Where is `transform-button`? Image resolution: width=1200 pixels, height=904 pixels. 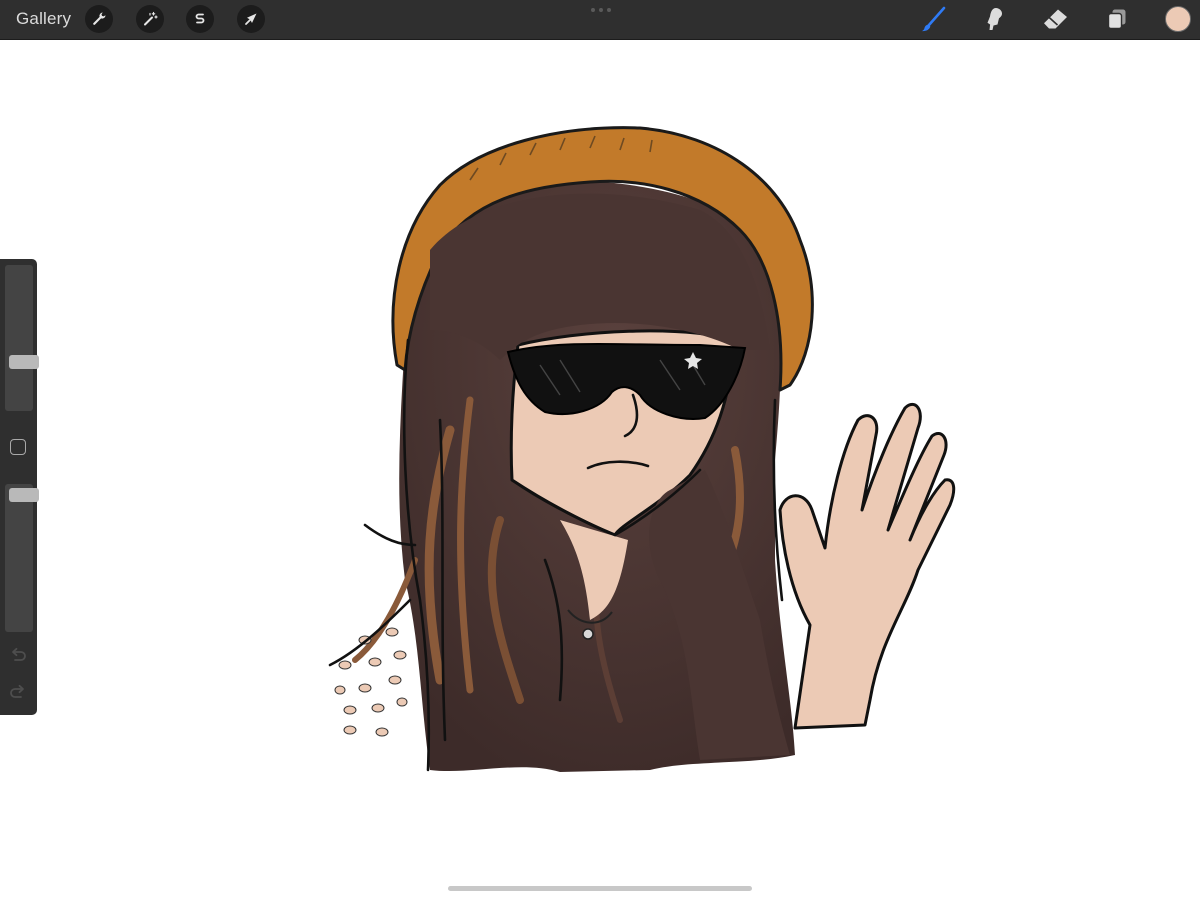
transform-button is located at coordinates (251, 19).